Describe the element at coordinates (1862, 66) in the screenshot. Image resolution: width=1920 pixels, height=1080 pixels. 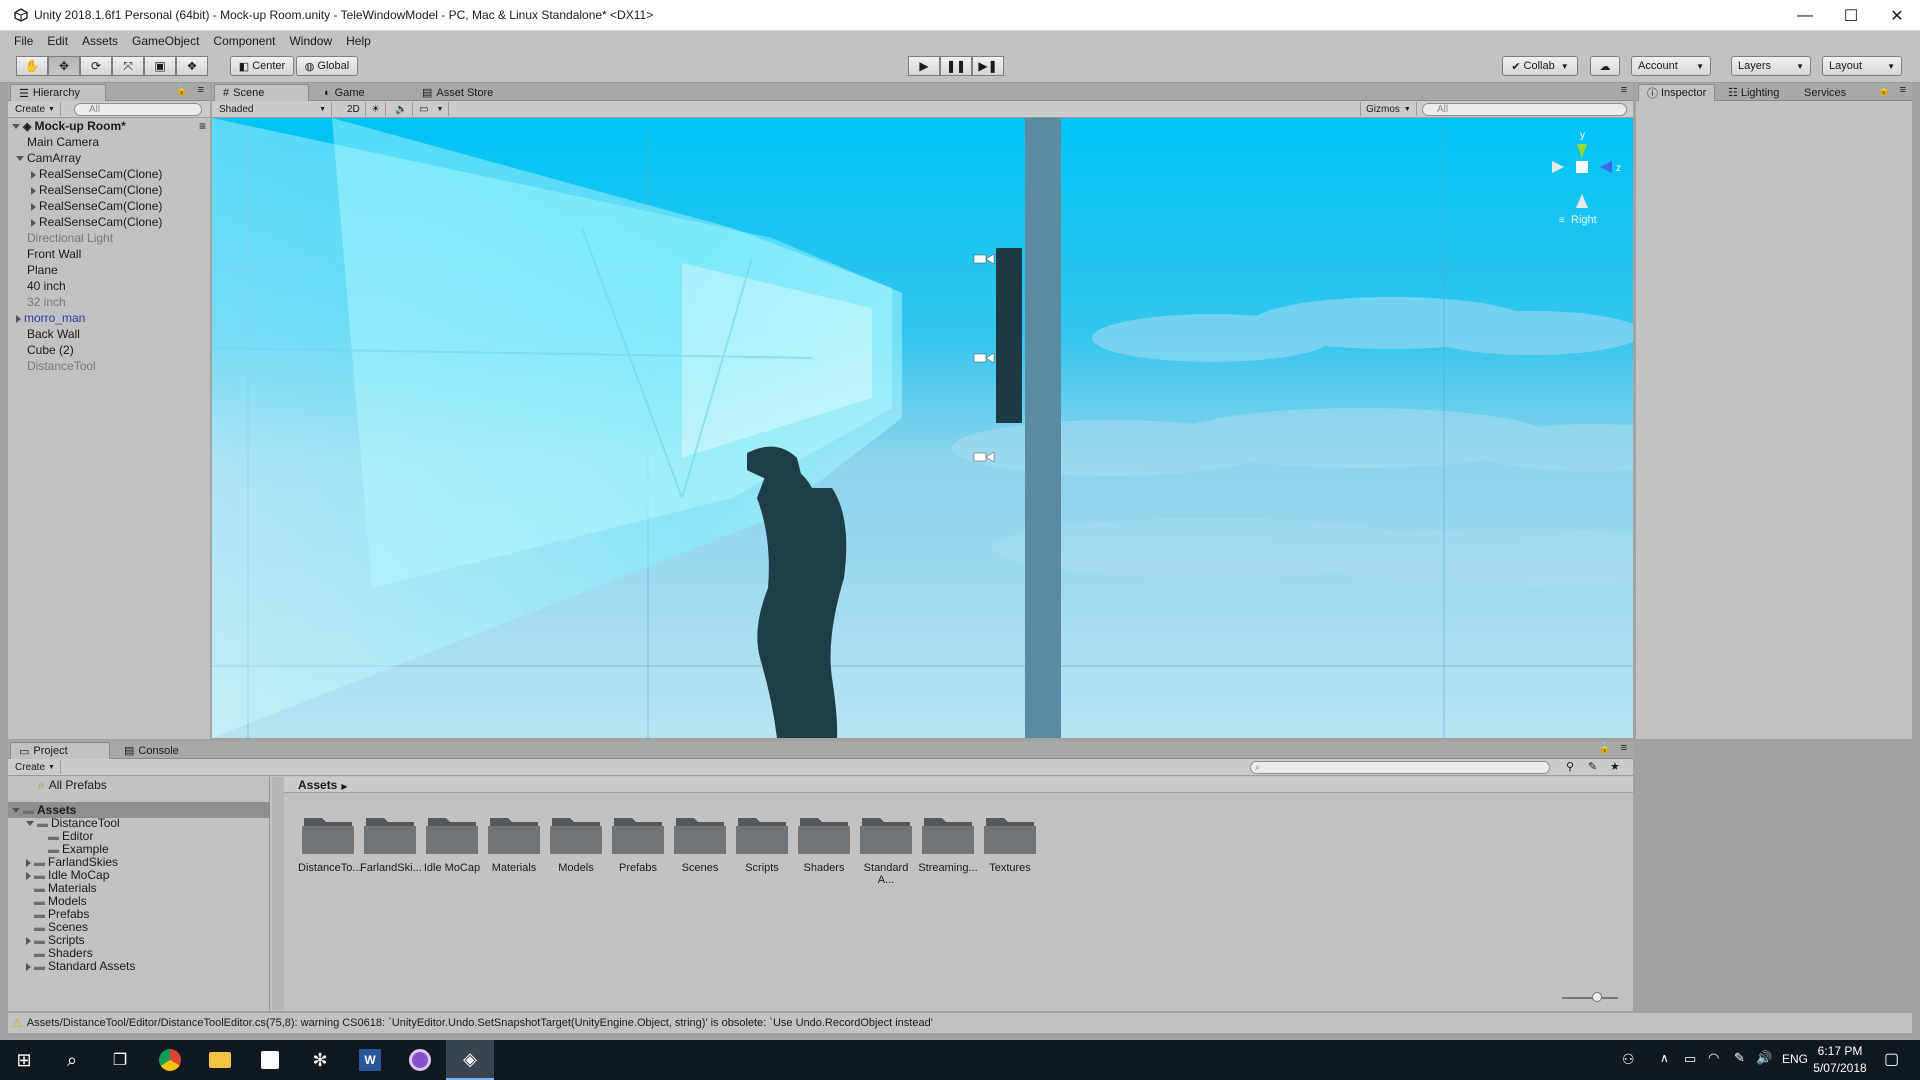
I see `layout-dropdown: Layout ▼` at that location.